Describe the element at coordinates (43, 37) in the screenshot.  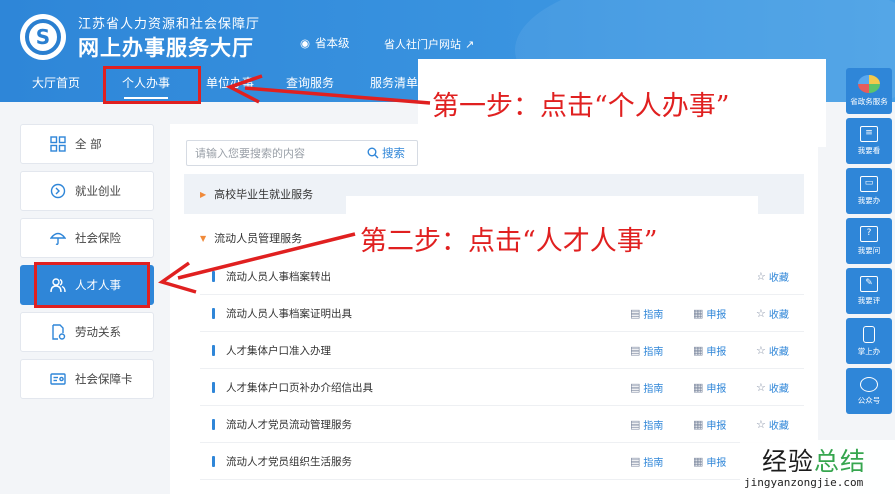
I see `site-logo: S` at that location.